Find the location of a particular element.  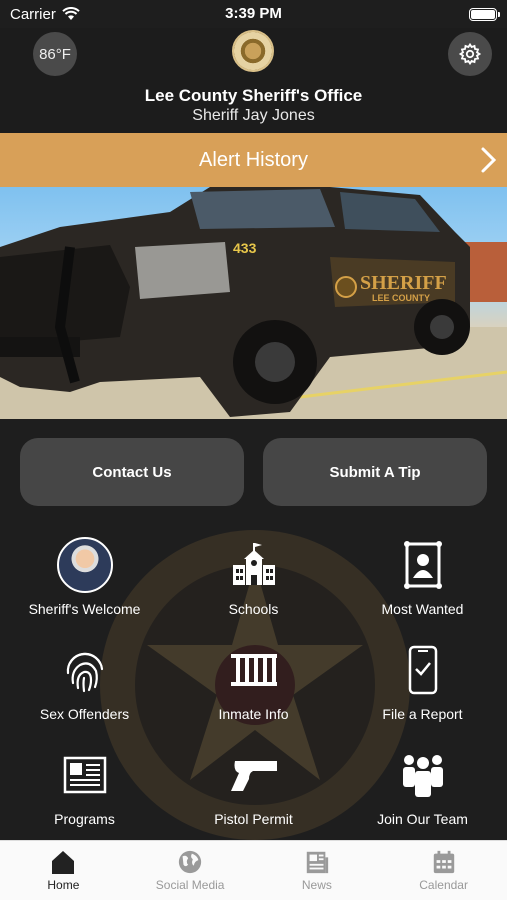

action-buttons: Contact Us Submit A Tip is located at coordinates (253, 472).